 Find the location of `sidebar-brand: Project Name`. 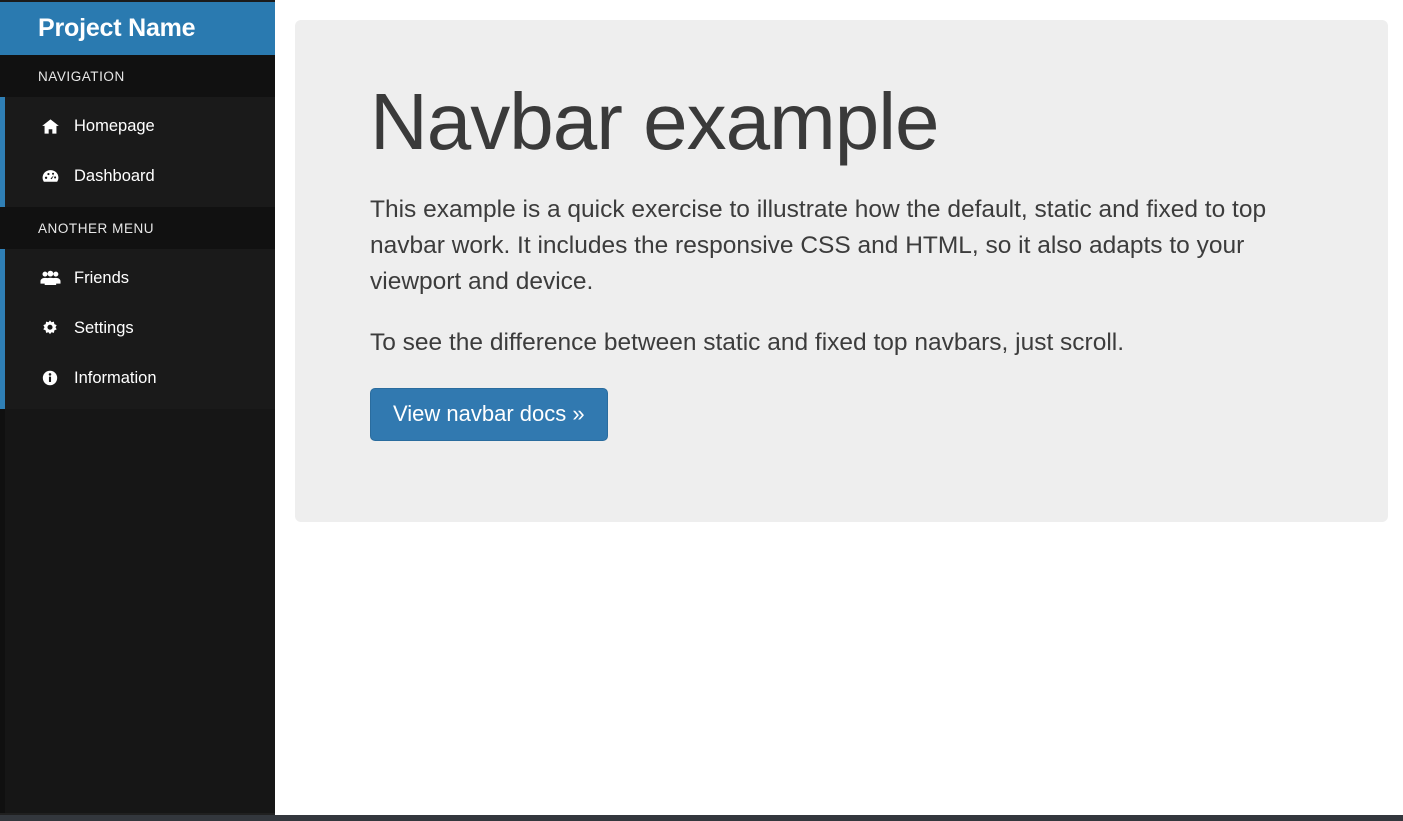

sidebar-brand: Project Name is located at coordinates (137, 27).